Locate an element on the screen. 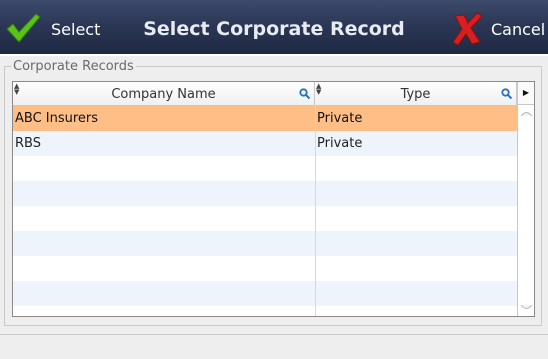  footer-divider is located at coordinates (274, 334).